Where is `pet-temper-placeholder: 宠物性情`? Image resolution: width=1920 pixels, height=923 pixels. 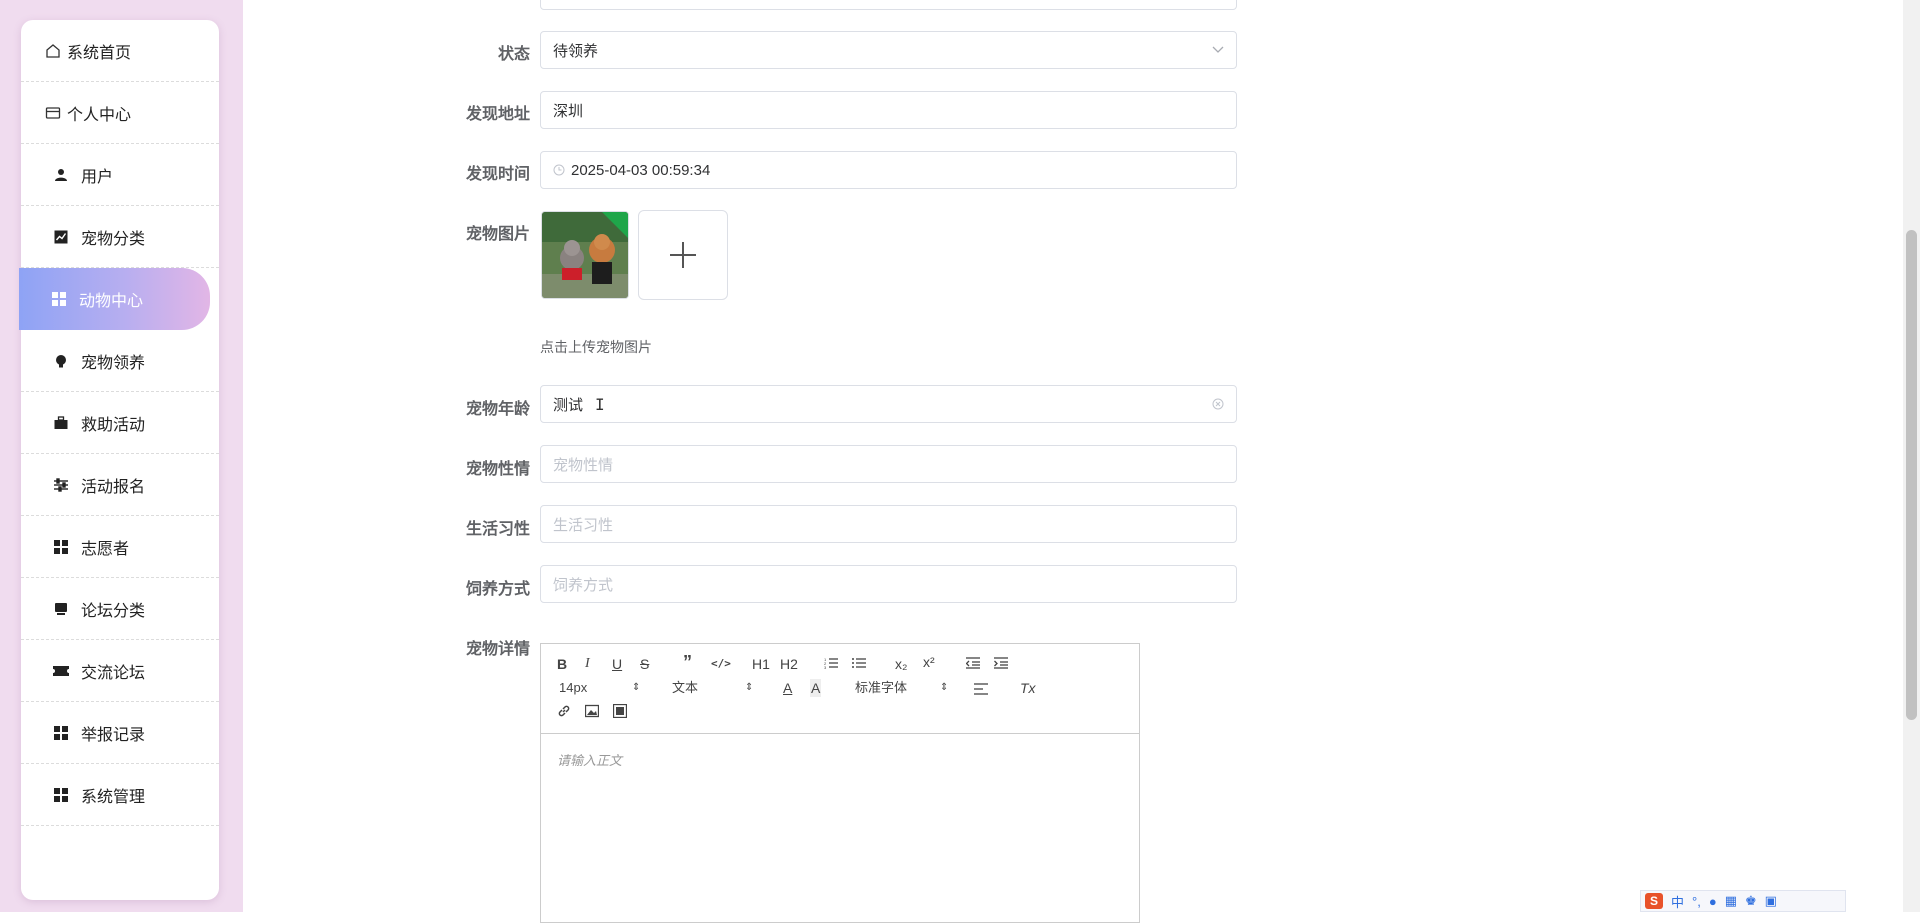 pet-temper-placeholder: 宠物性情 is located at coordinates (583, 465).